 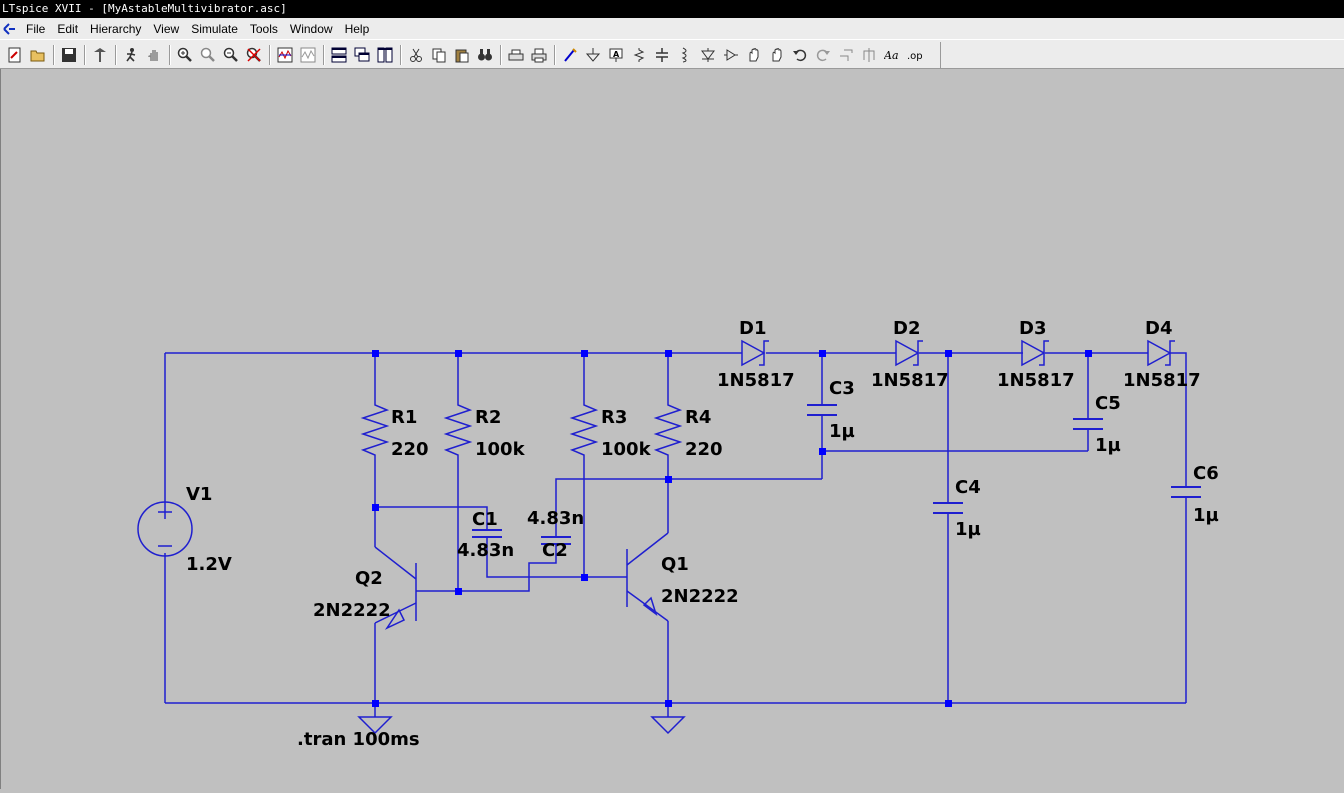 What do you see at coordinates (35, 28) in the screenshot?
I see `menu-file: File` at bounding box center [35, 28].